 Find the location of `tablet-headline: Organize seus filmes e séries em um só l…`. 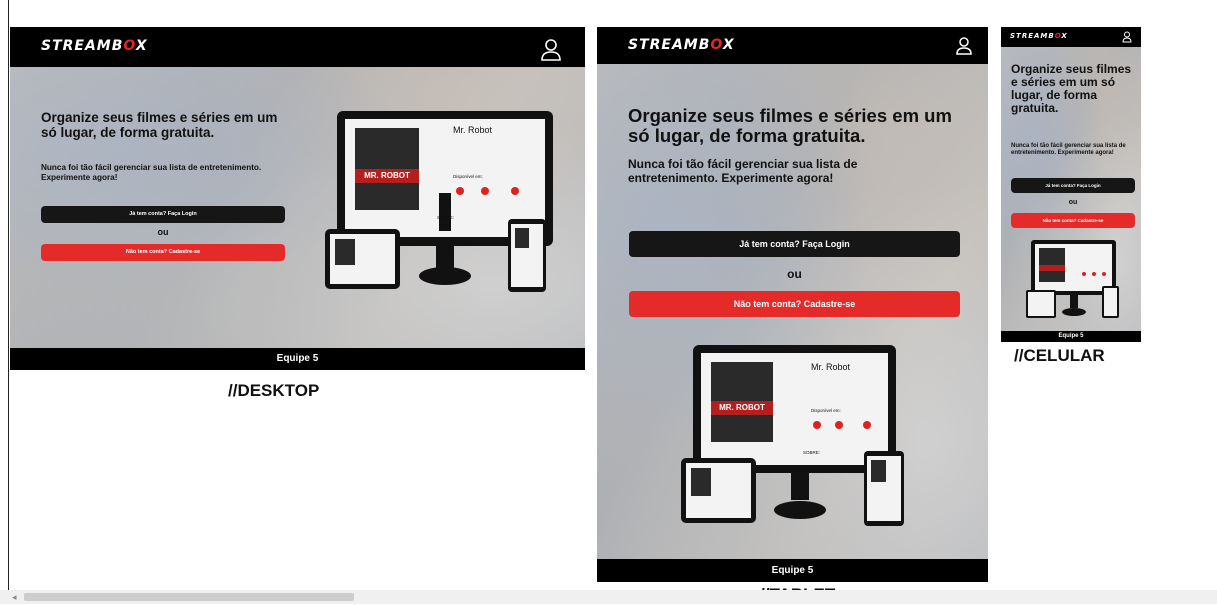

tablet-headline: Organize seus filmes e séries em um só l… is located at coordinates (790, 125).